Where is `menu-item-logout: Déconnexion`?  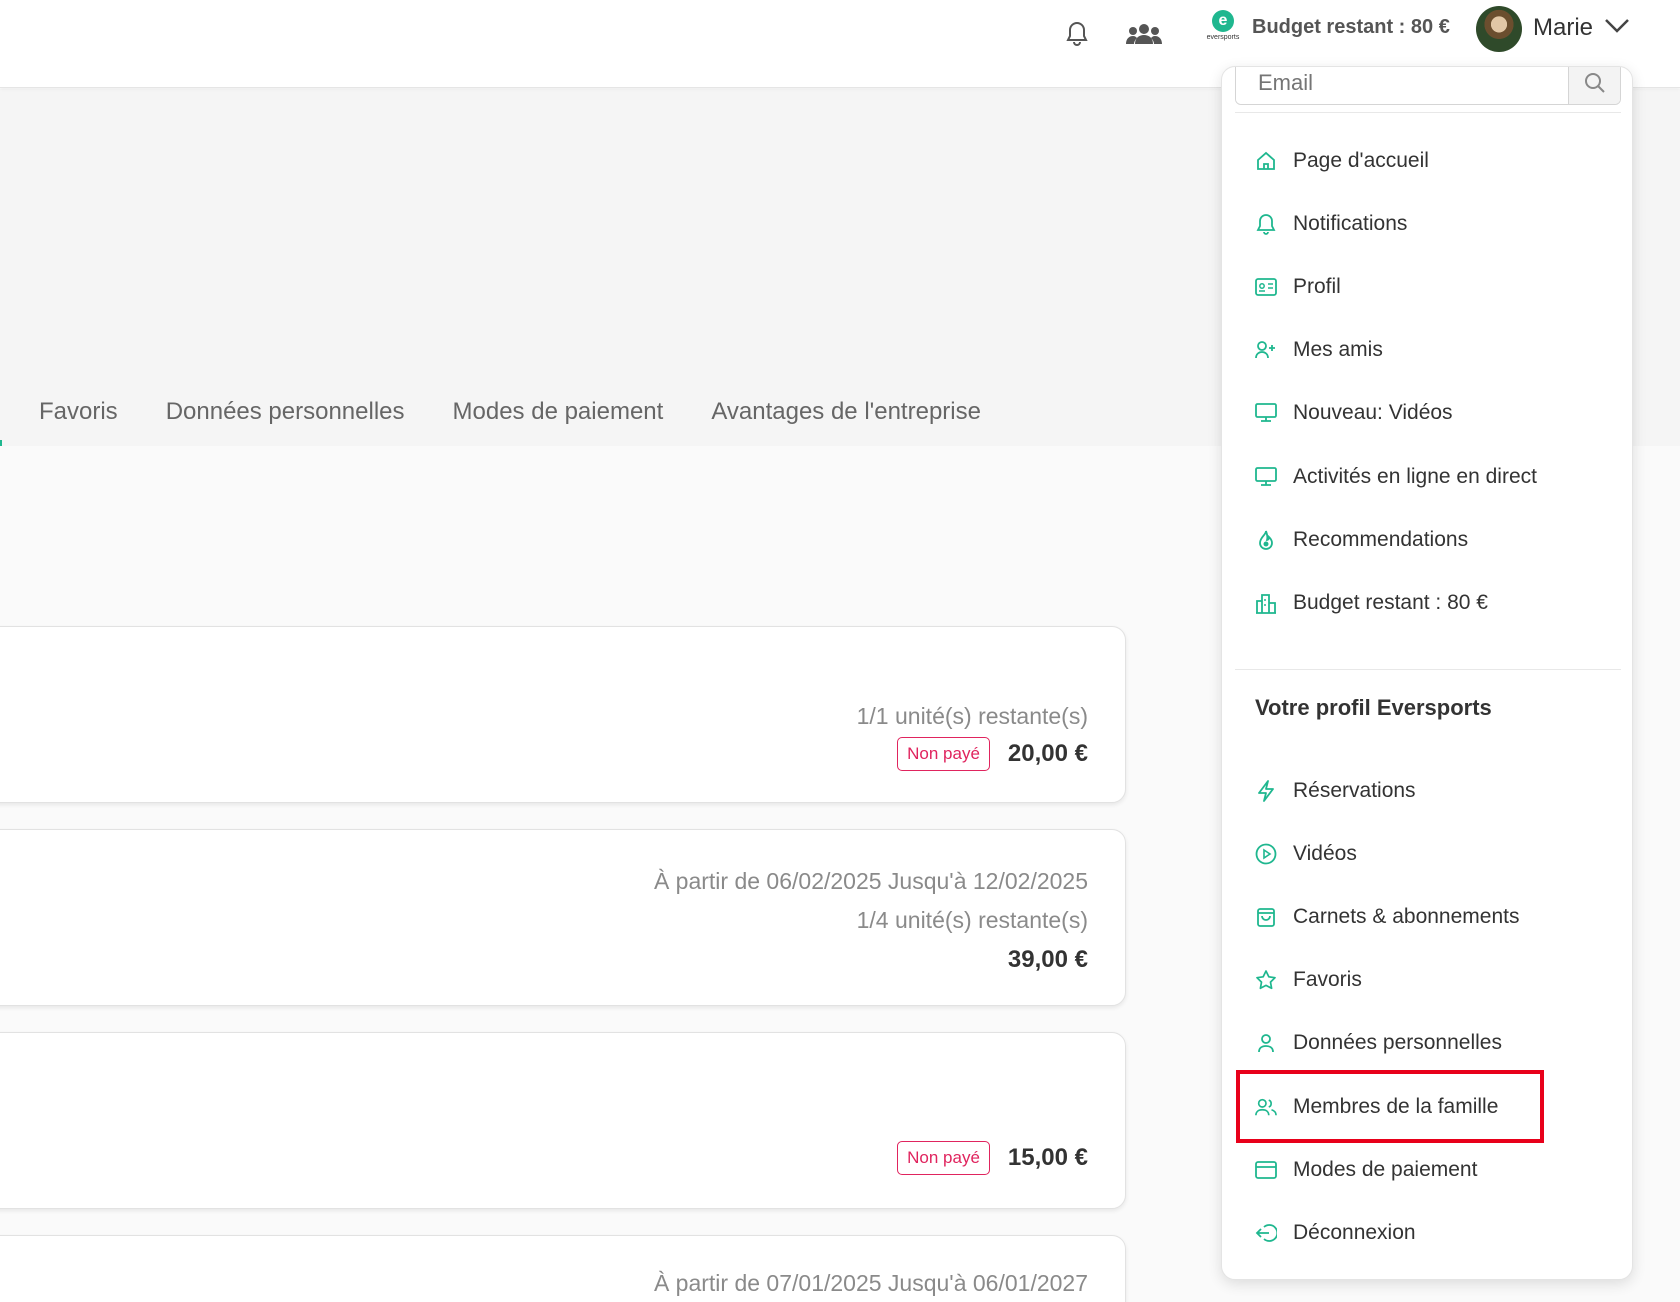
menu-item-logout: Déconnexion is located at coordinates (1335, 1233).